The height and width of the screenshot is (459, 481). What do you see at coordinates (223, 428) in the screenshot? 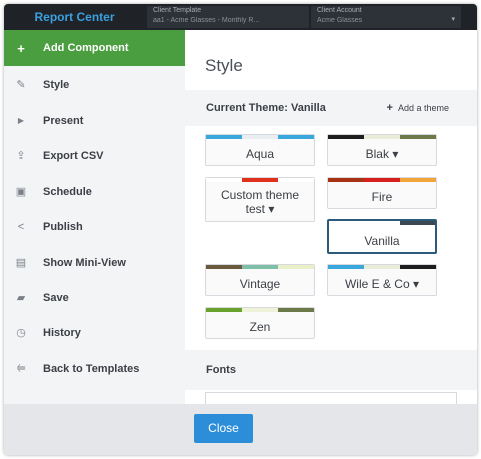
I see `close-button: Close` at bounding box center [223, 428].